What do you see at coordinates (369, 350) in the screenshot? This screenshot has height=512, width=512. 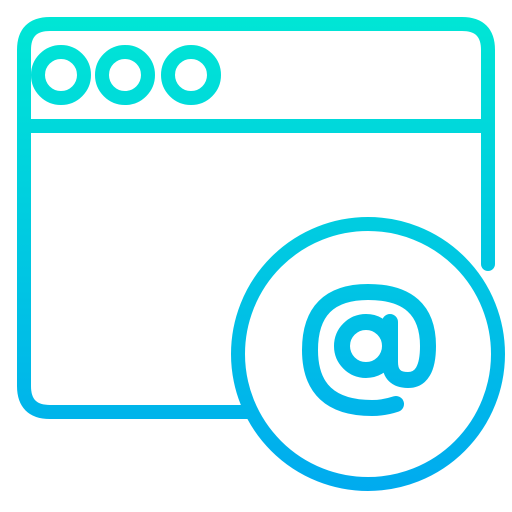 I see `at-sign-icon` at bounding box center [369, 350].